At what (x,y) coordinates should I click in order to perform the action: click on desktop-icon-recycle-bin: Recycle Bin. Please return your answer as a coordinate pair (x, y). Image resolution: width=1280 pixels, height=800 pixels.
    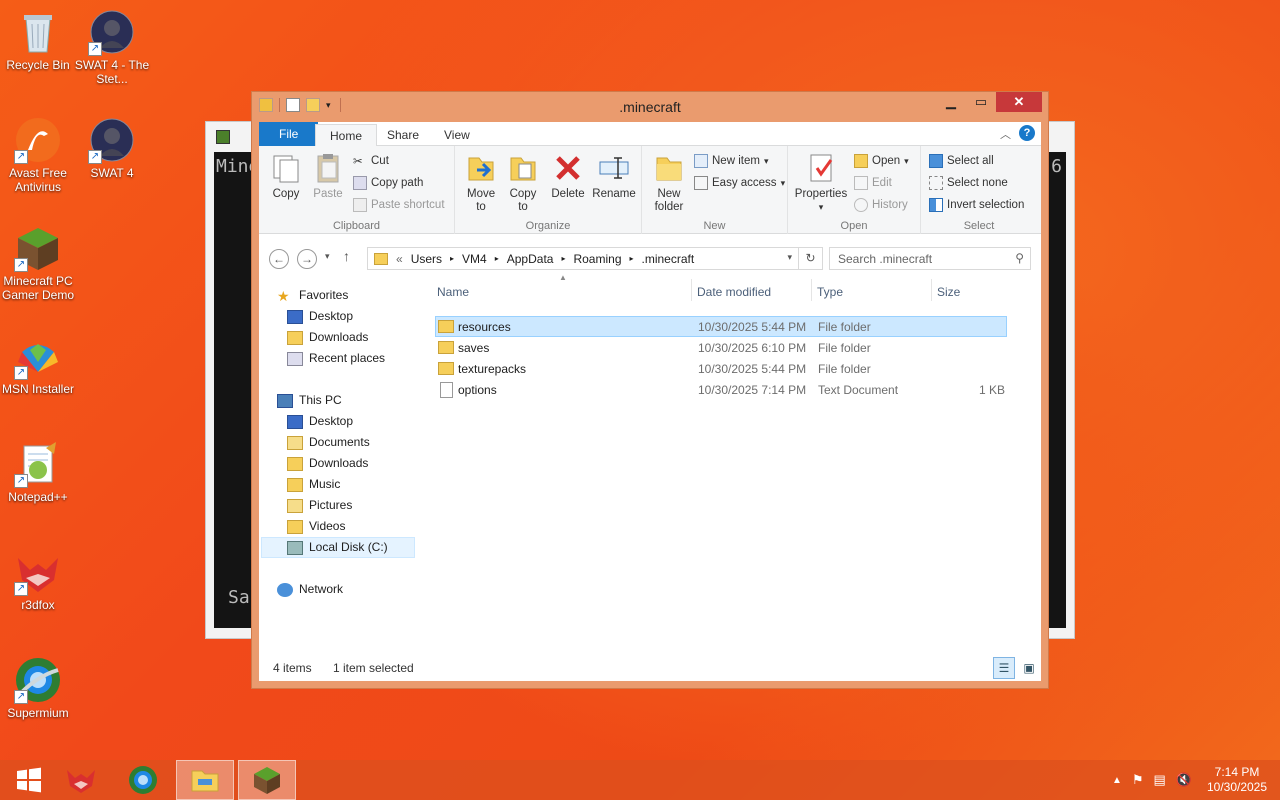
    Looking at the image, I should click on (38, 40).